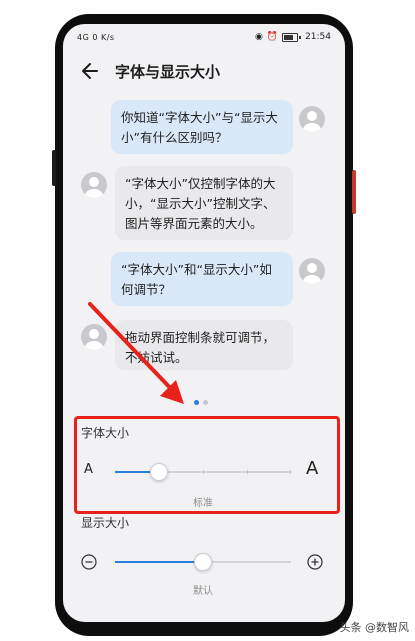  I want to click on display-size-label: 显示大小, so click(105, 523).